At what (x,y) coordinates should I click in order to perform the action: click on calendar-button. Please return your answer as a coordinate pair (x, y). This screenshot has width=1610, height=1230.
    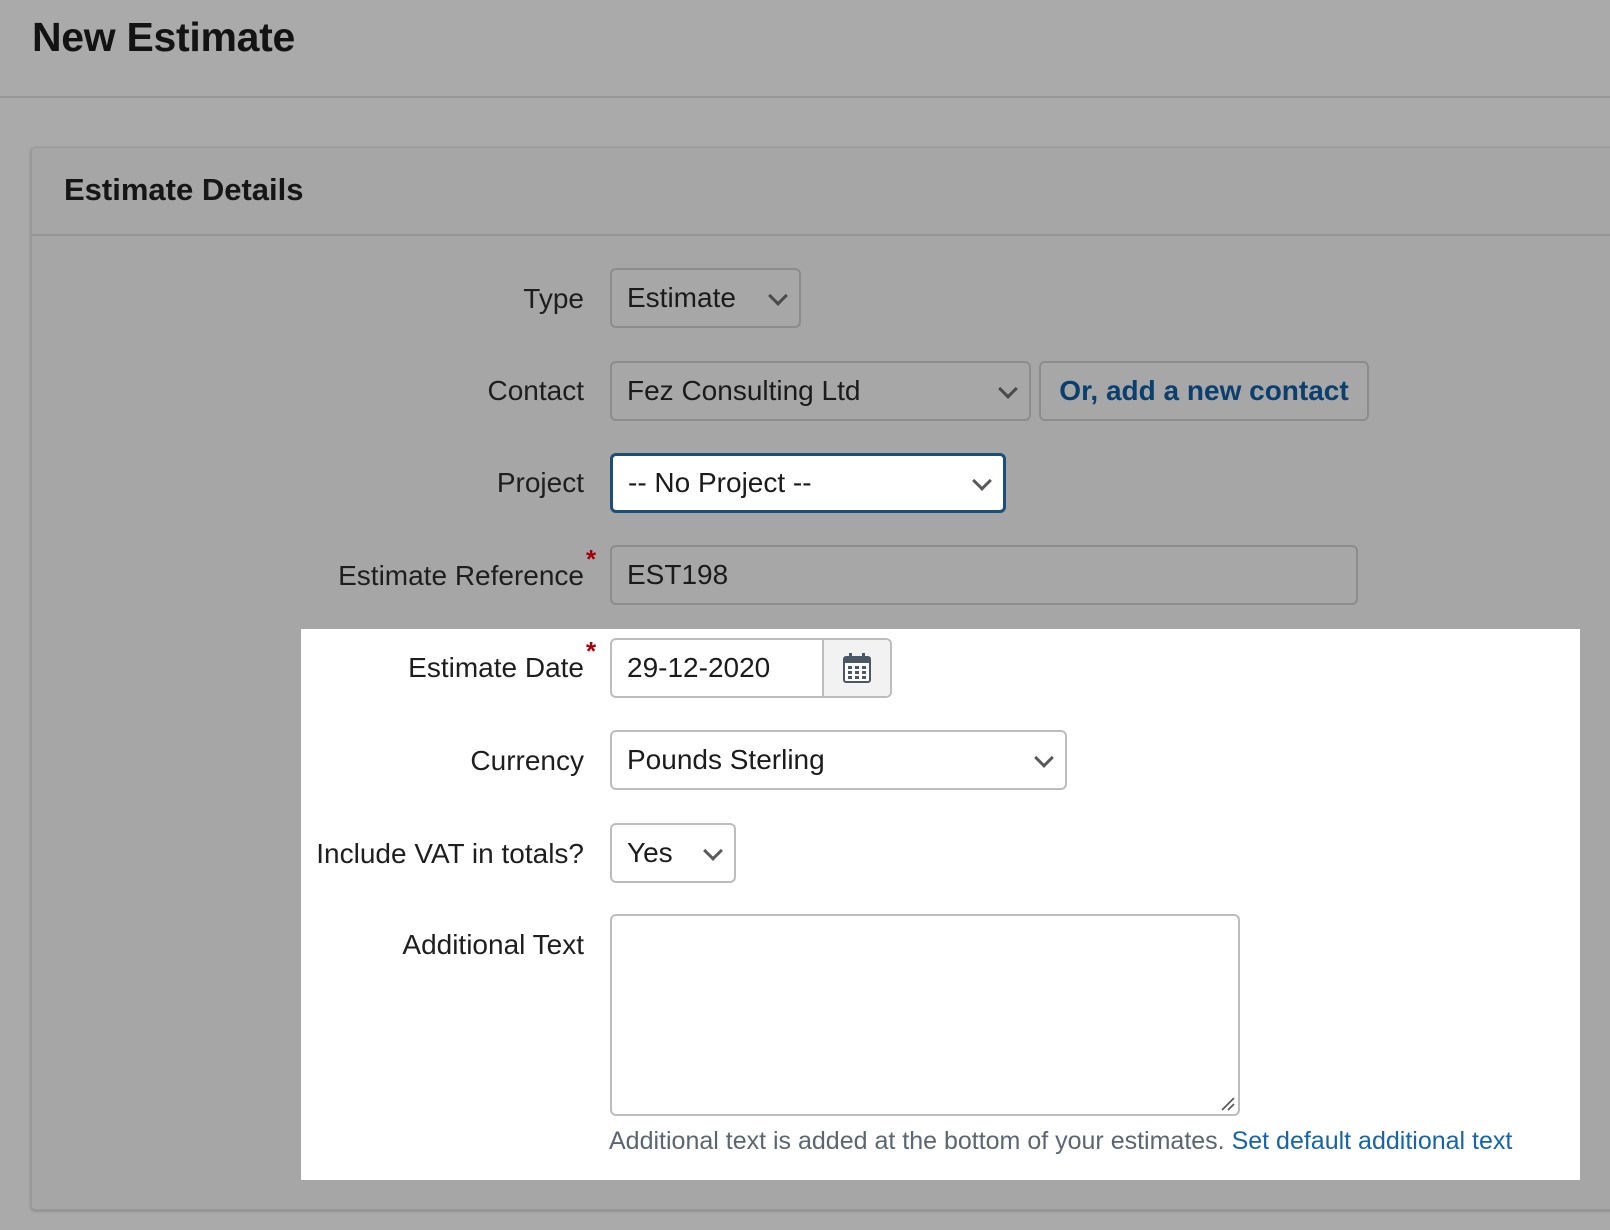
    Looking at the image, I should click on (856, 668).